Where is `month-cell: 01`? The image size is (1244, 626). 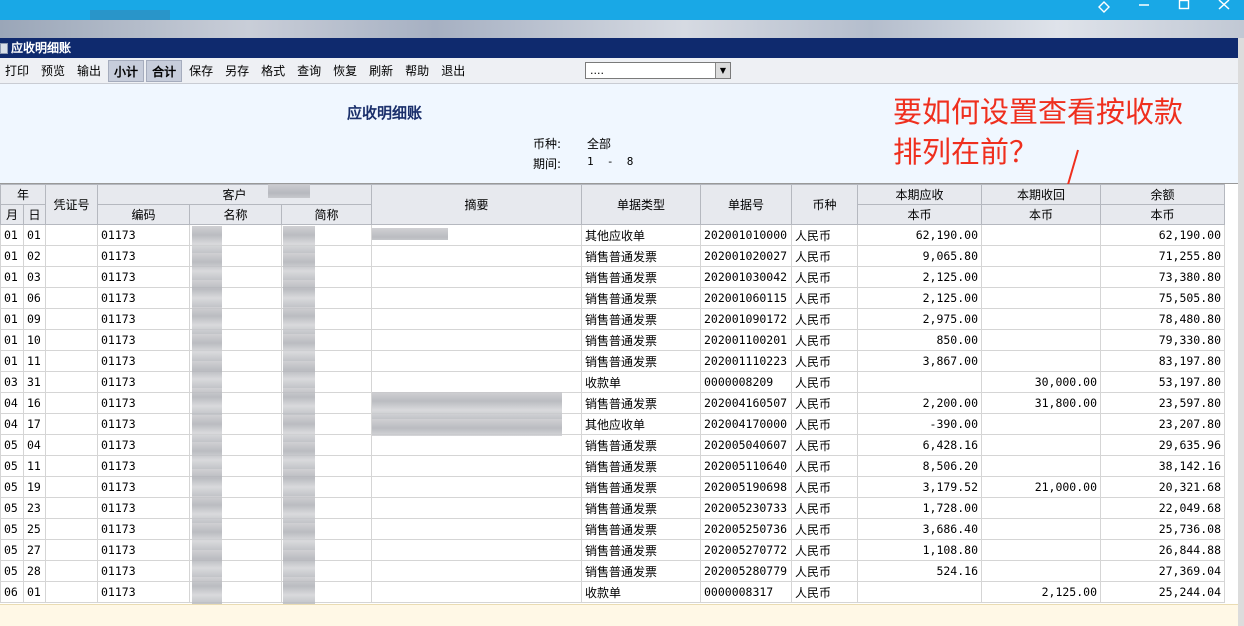 month-cell: 01 is located at coordinates (12, 319).